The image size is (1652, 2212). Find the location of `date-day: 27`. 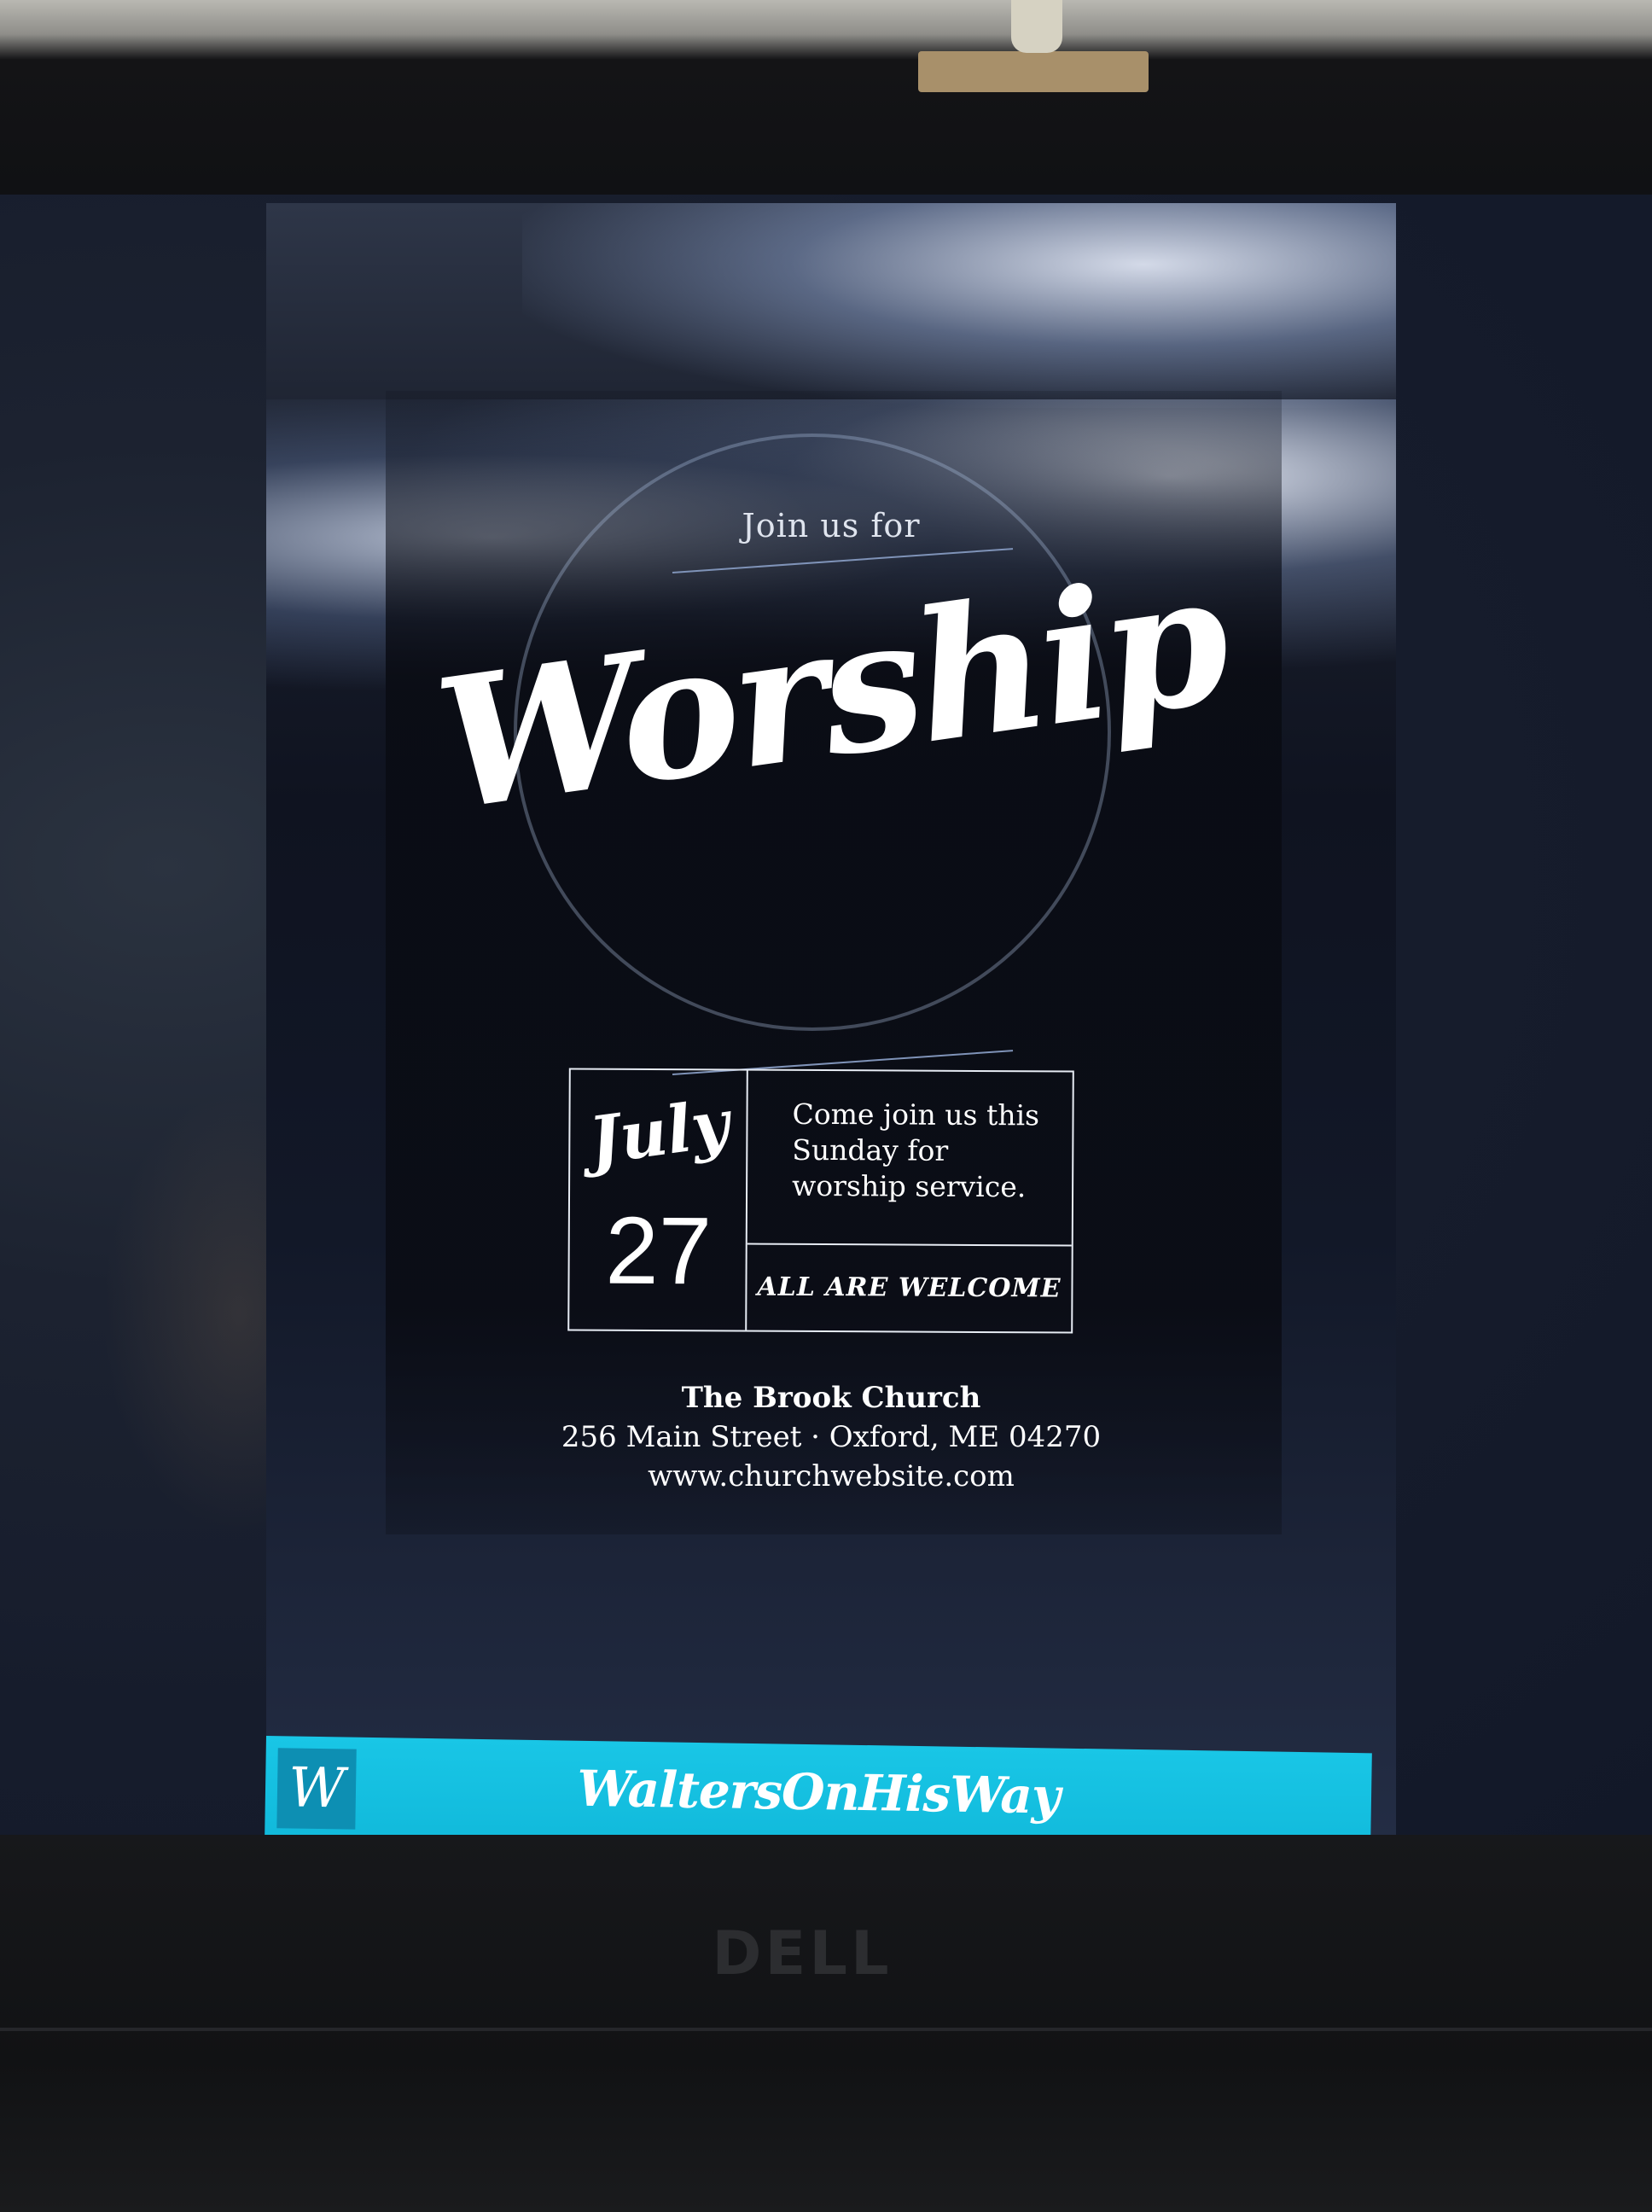

date-day: 27 is located at coordinates (659, 1250).